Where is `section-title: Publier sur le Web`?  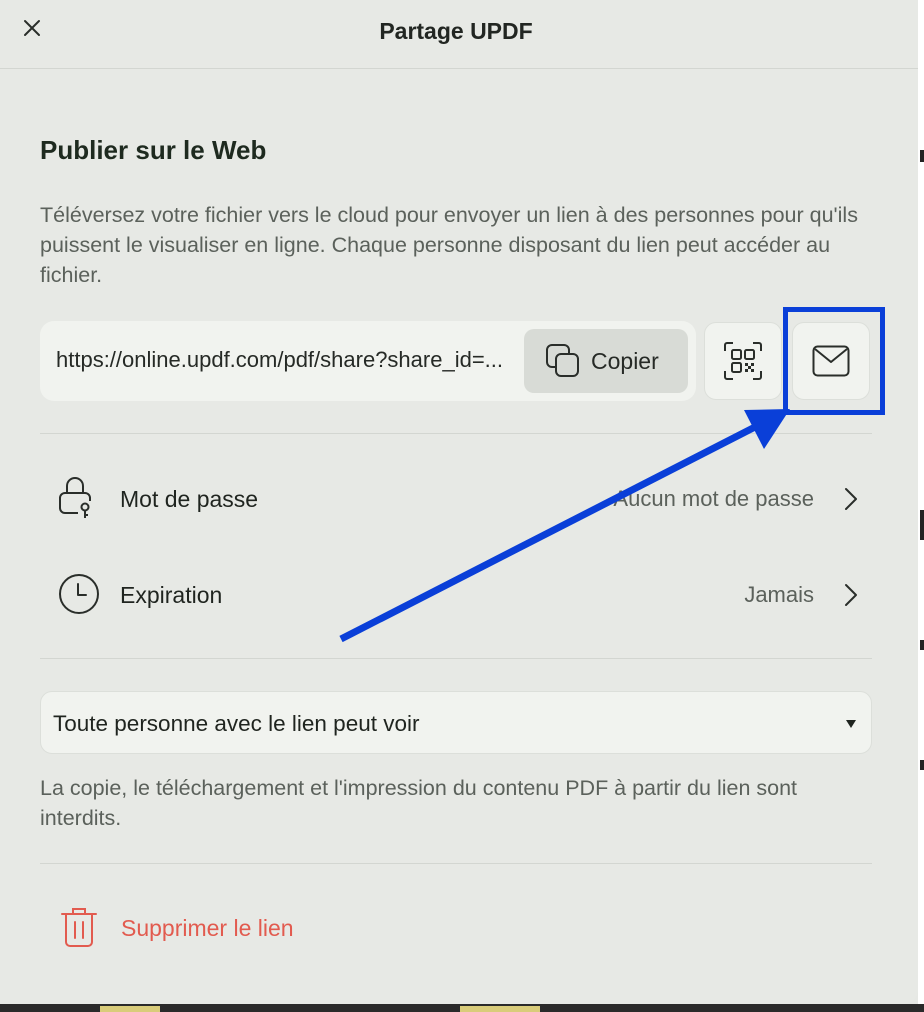 section-title: Publier sur le Web is located at coordinates (153, 150).